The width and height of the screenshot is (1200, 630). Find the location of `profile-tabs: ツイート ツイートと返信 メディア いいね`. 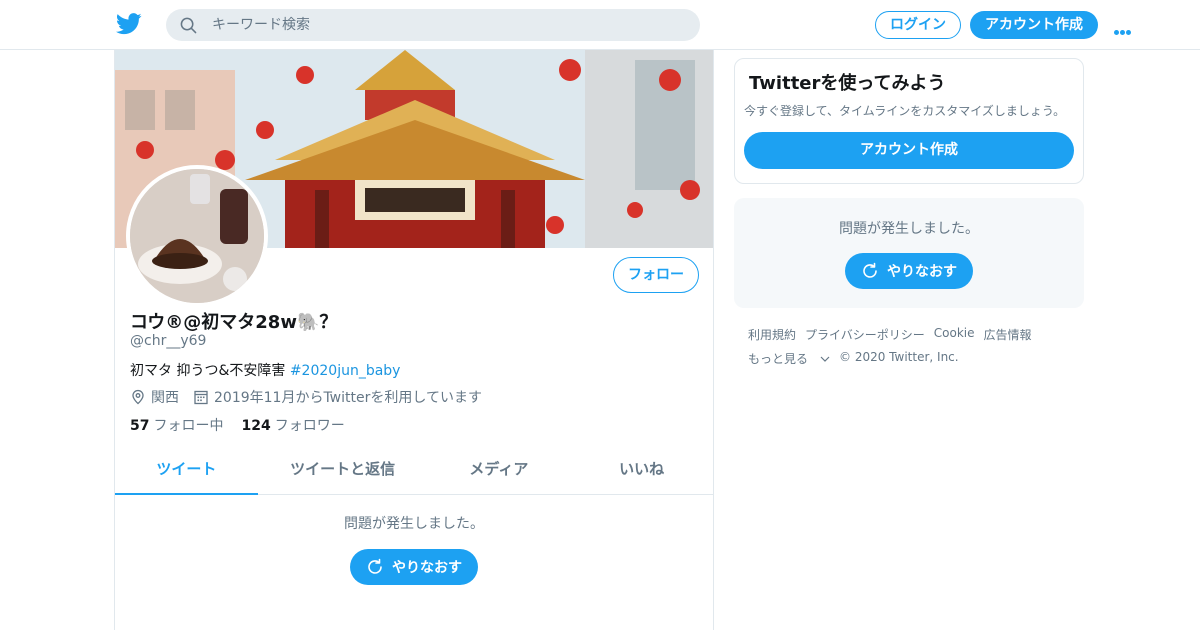

profile-tabs: ツイート ツイートと返信 メディア いいね is located at coordinates (414, 471).